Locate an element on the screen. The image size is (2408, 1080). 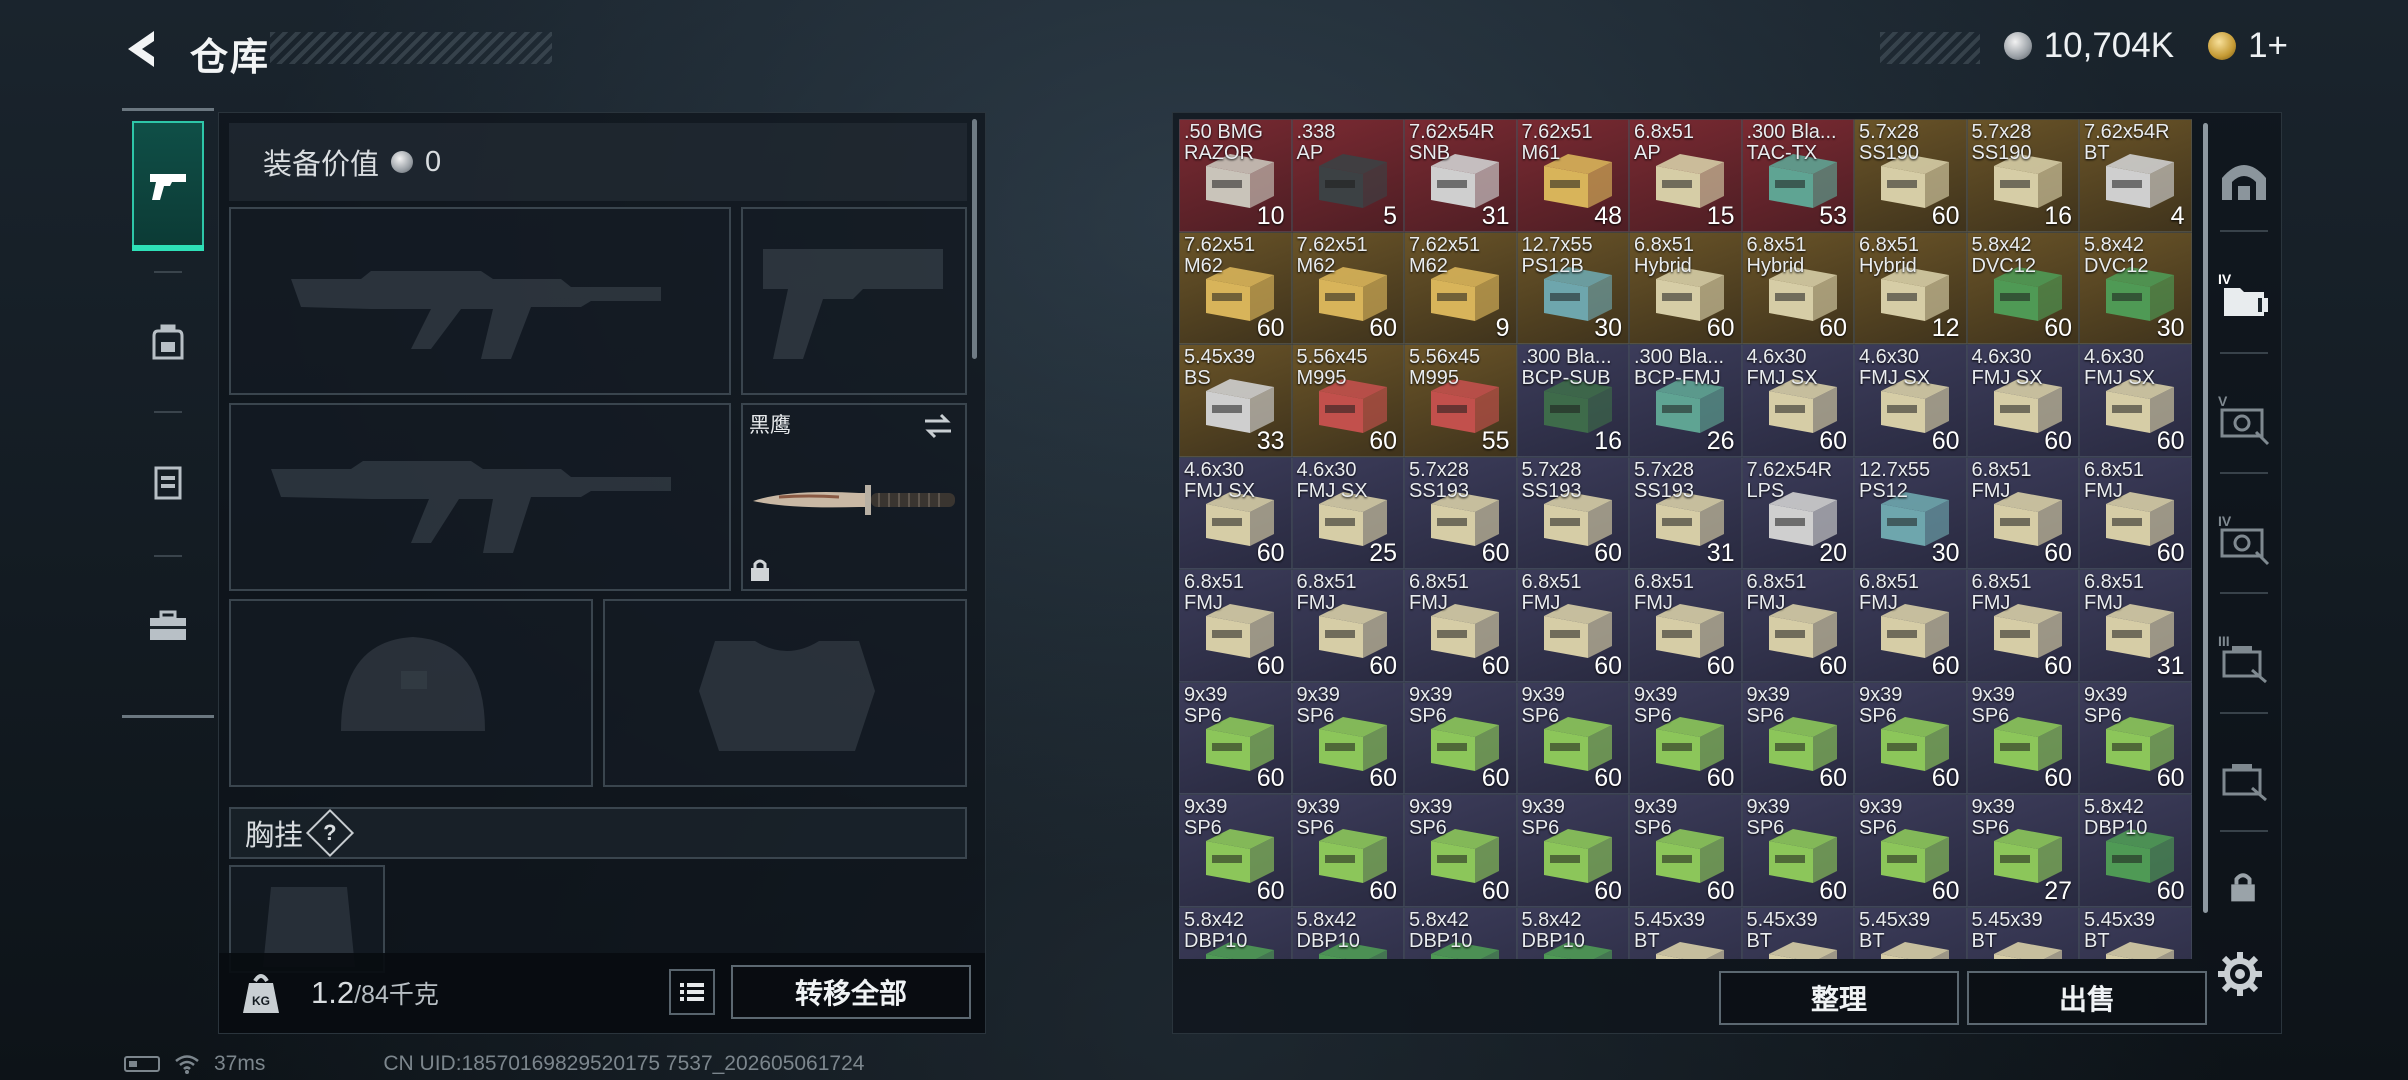
tab-backpack is located at coordinates (168, 342).